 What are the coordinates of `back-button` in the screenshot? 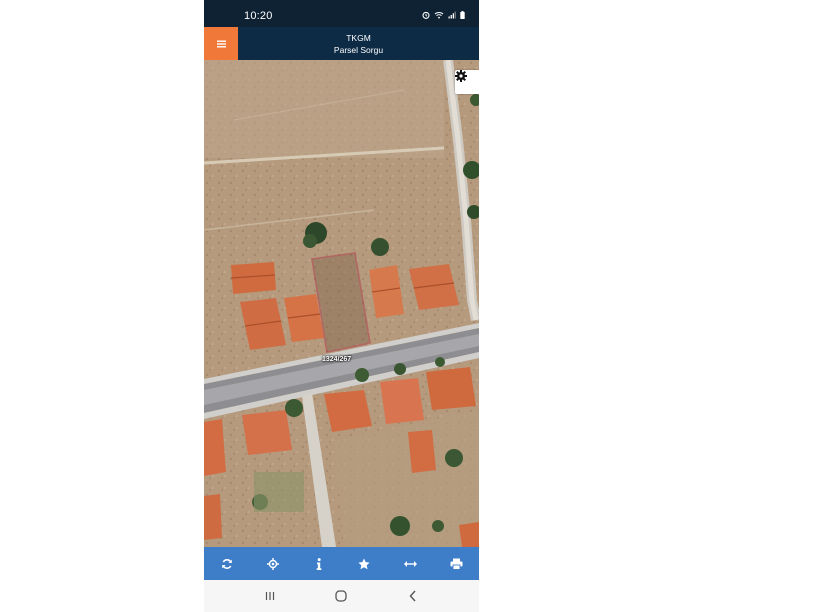 It's located at (413, 596).